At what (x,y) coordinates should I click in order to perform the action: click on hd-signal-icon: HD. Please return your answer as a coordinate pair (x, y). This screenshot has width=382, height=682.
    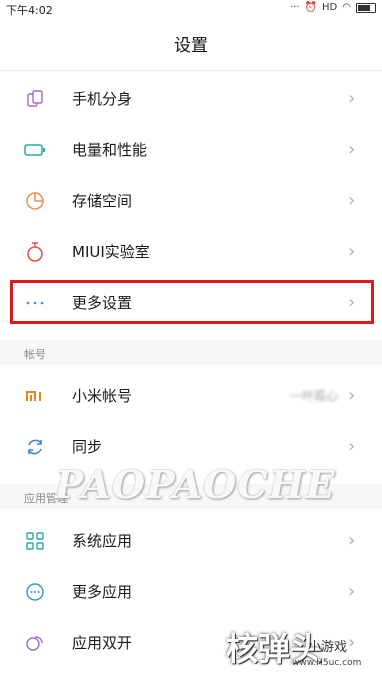
    Looking at the image, I should click on (330, 7).